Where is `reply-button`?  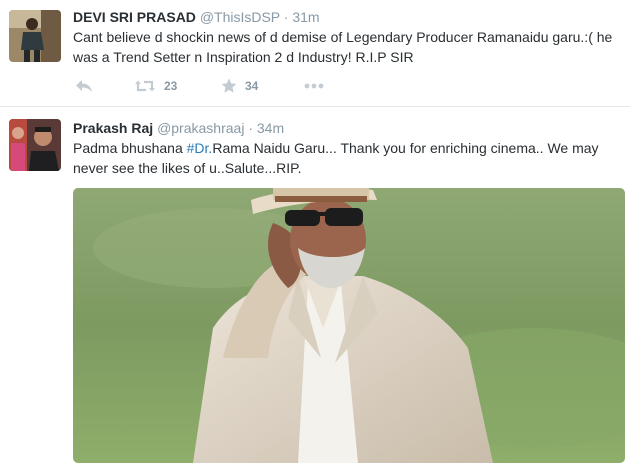
reply-button is located at coordinates (84, 86).